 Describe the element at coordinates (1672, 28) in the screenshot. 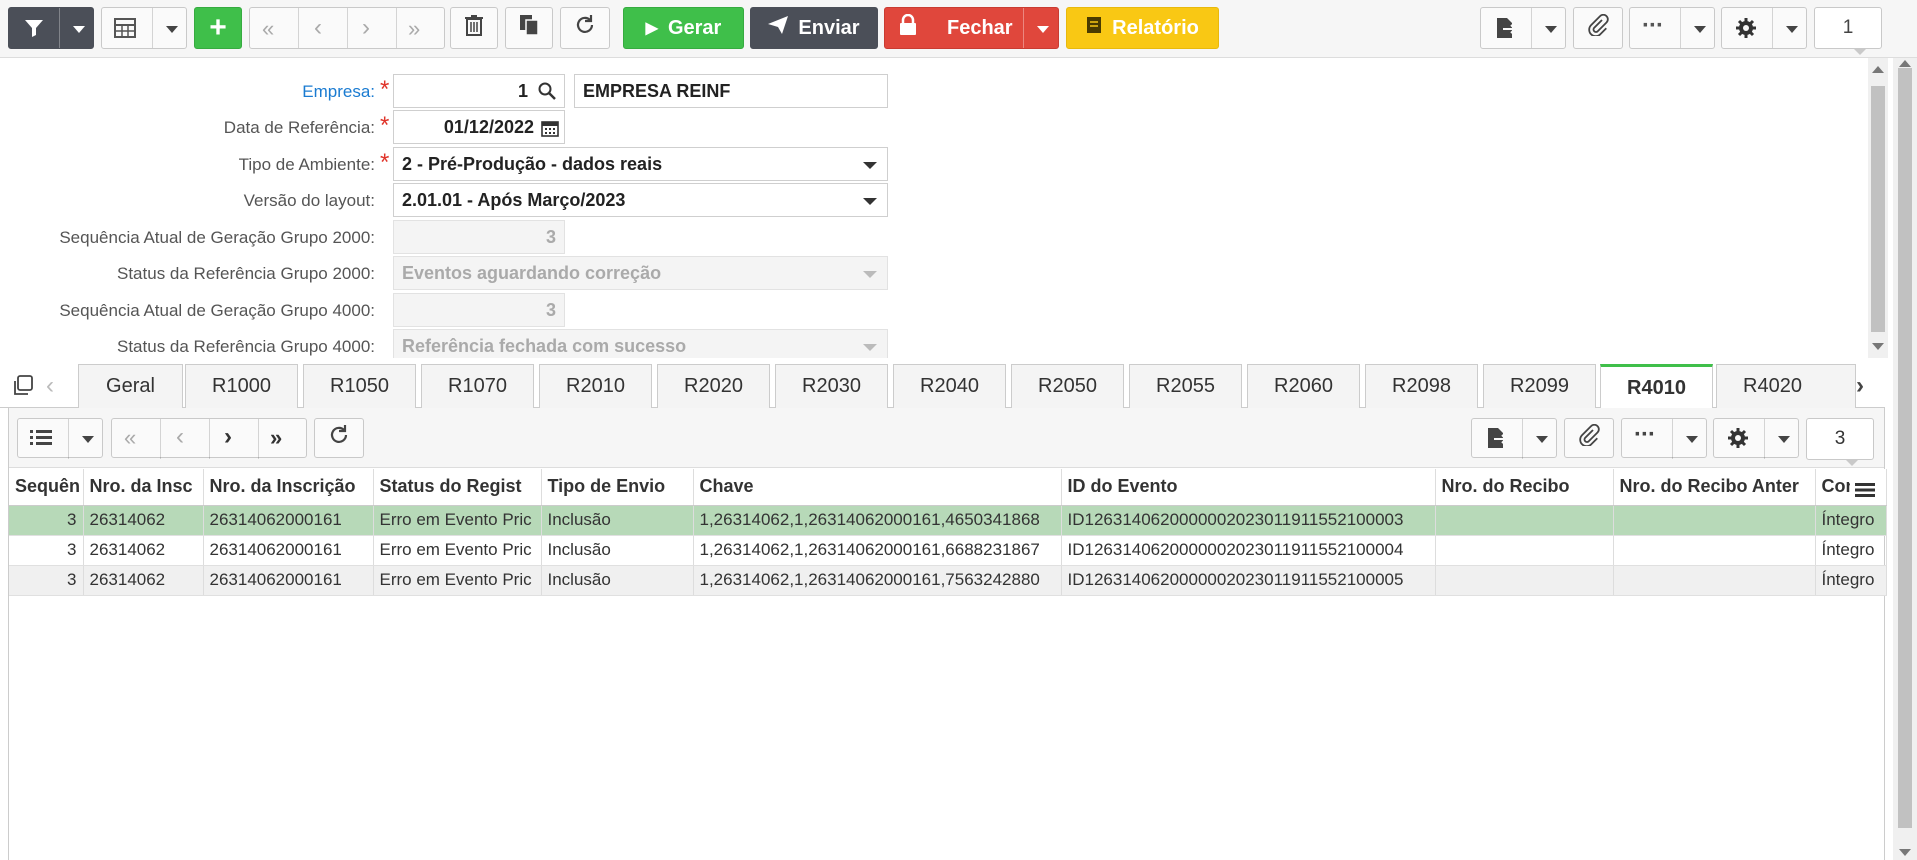

I see `more-options-button: ···` at that location.